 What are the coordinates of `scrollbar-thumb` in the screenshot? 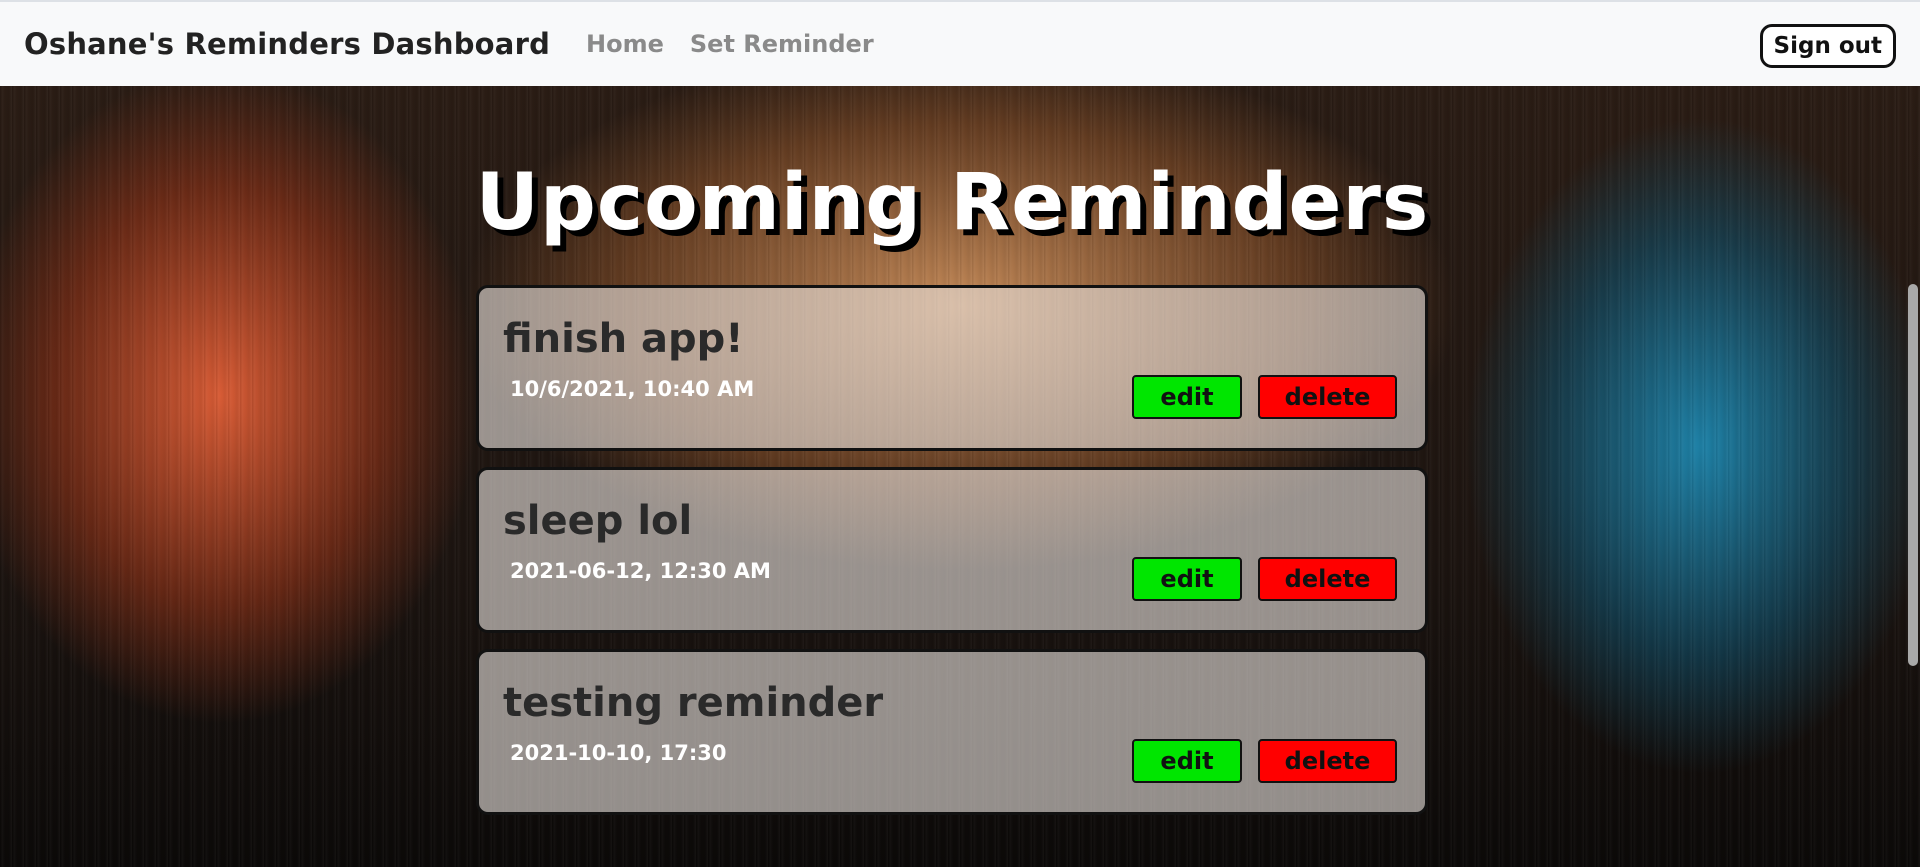 It's located at (1913, 475).